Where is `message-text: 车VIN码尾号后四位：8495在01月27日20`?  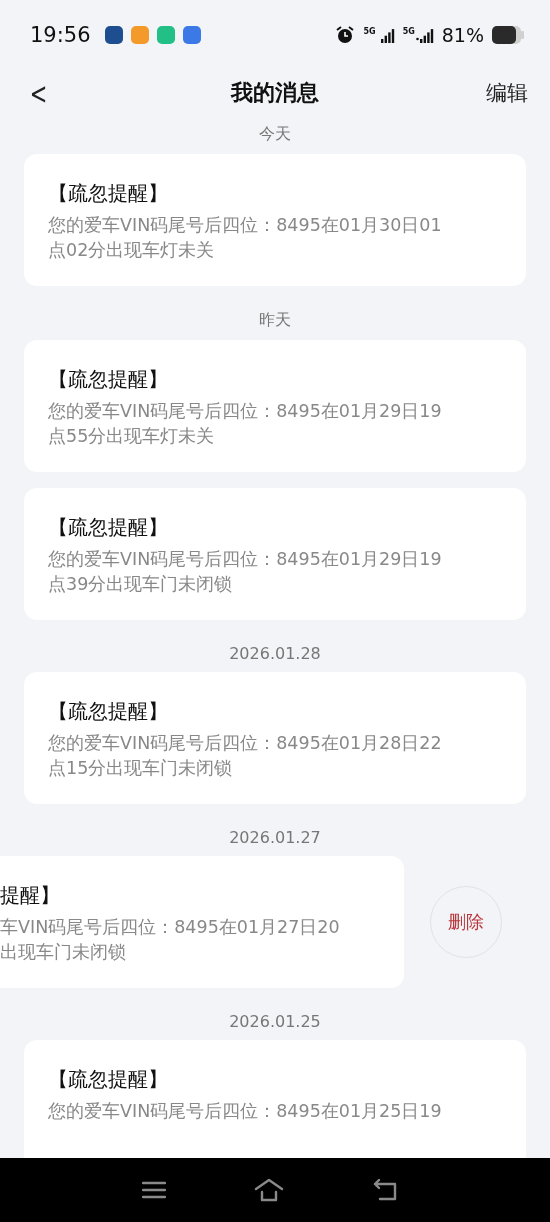 message-text: 车VIN码尾号后四位：8495在01月27日20 is located at coordinates (170, 927).